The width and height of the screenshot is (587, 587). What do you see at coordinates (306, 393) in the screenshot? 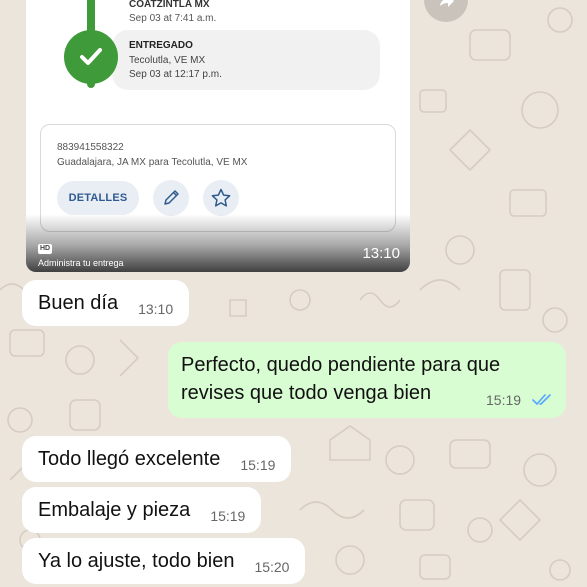
I see `message-text-line-2: revises que todo venga bien` at bounding box center [306, 393].